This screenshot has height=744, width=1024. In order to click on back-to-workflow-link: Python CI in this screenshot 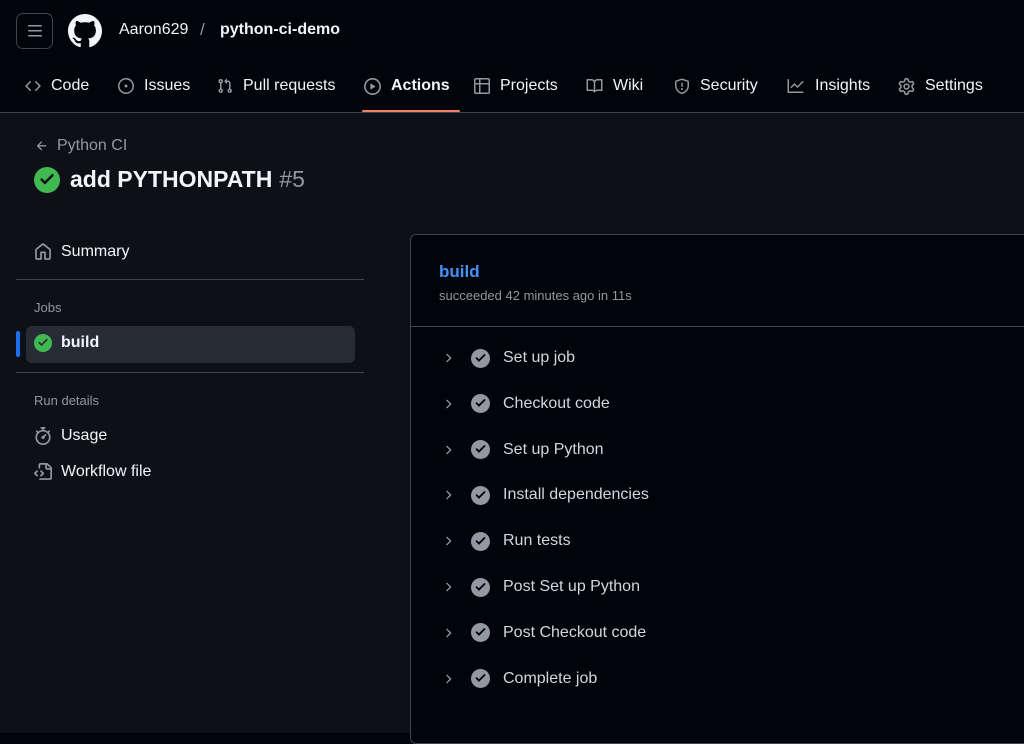, I will do `click(81, 146)`.